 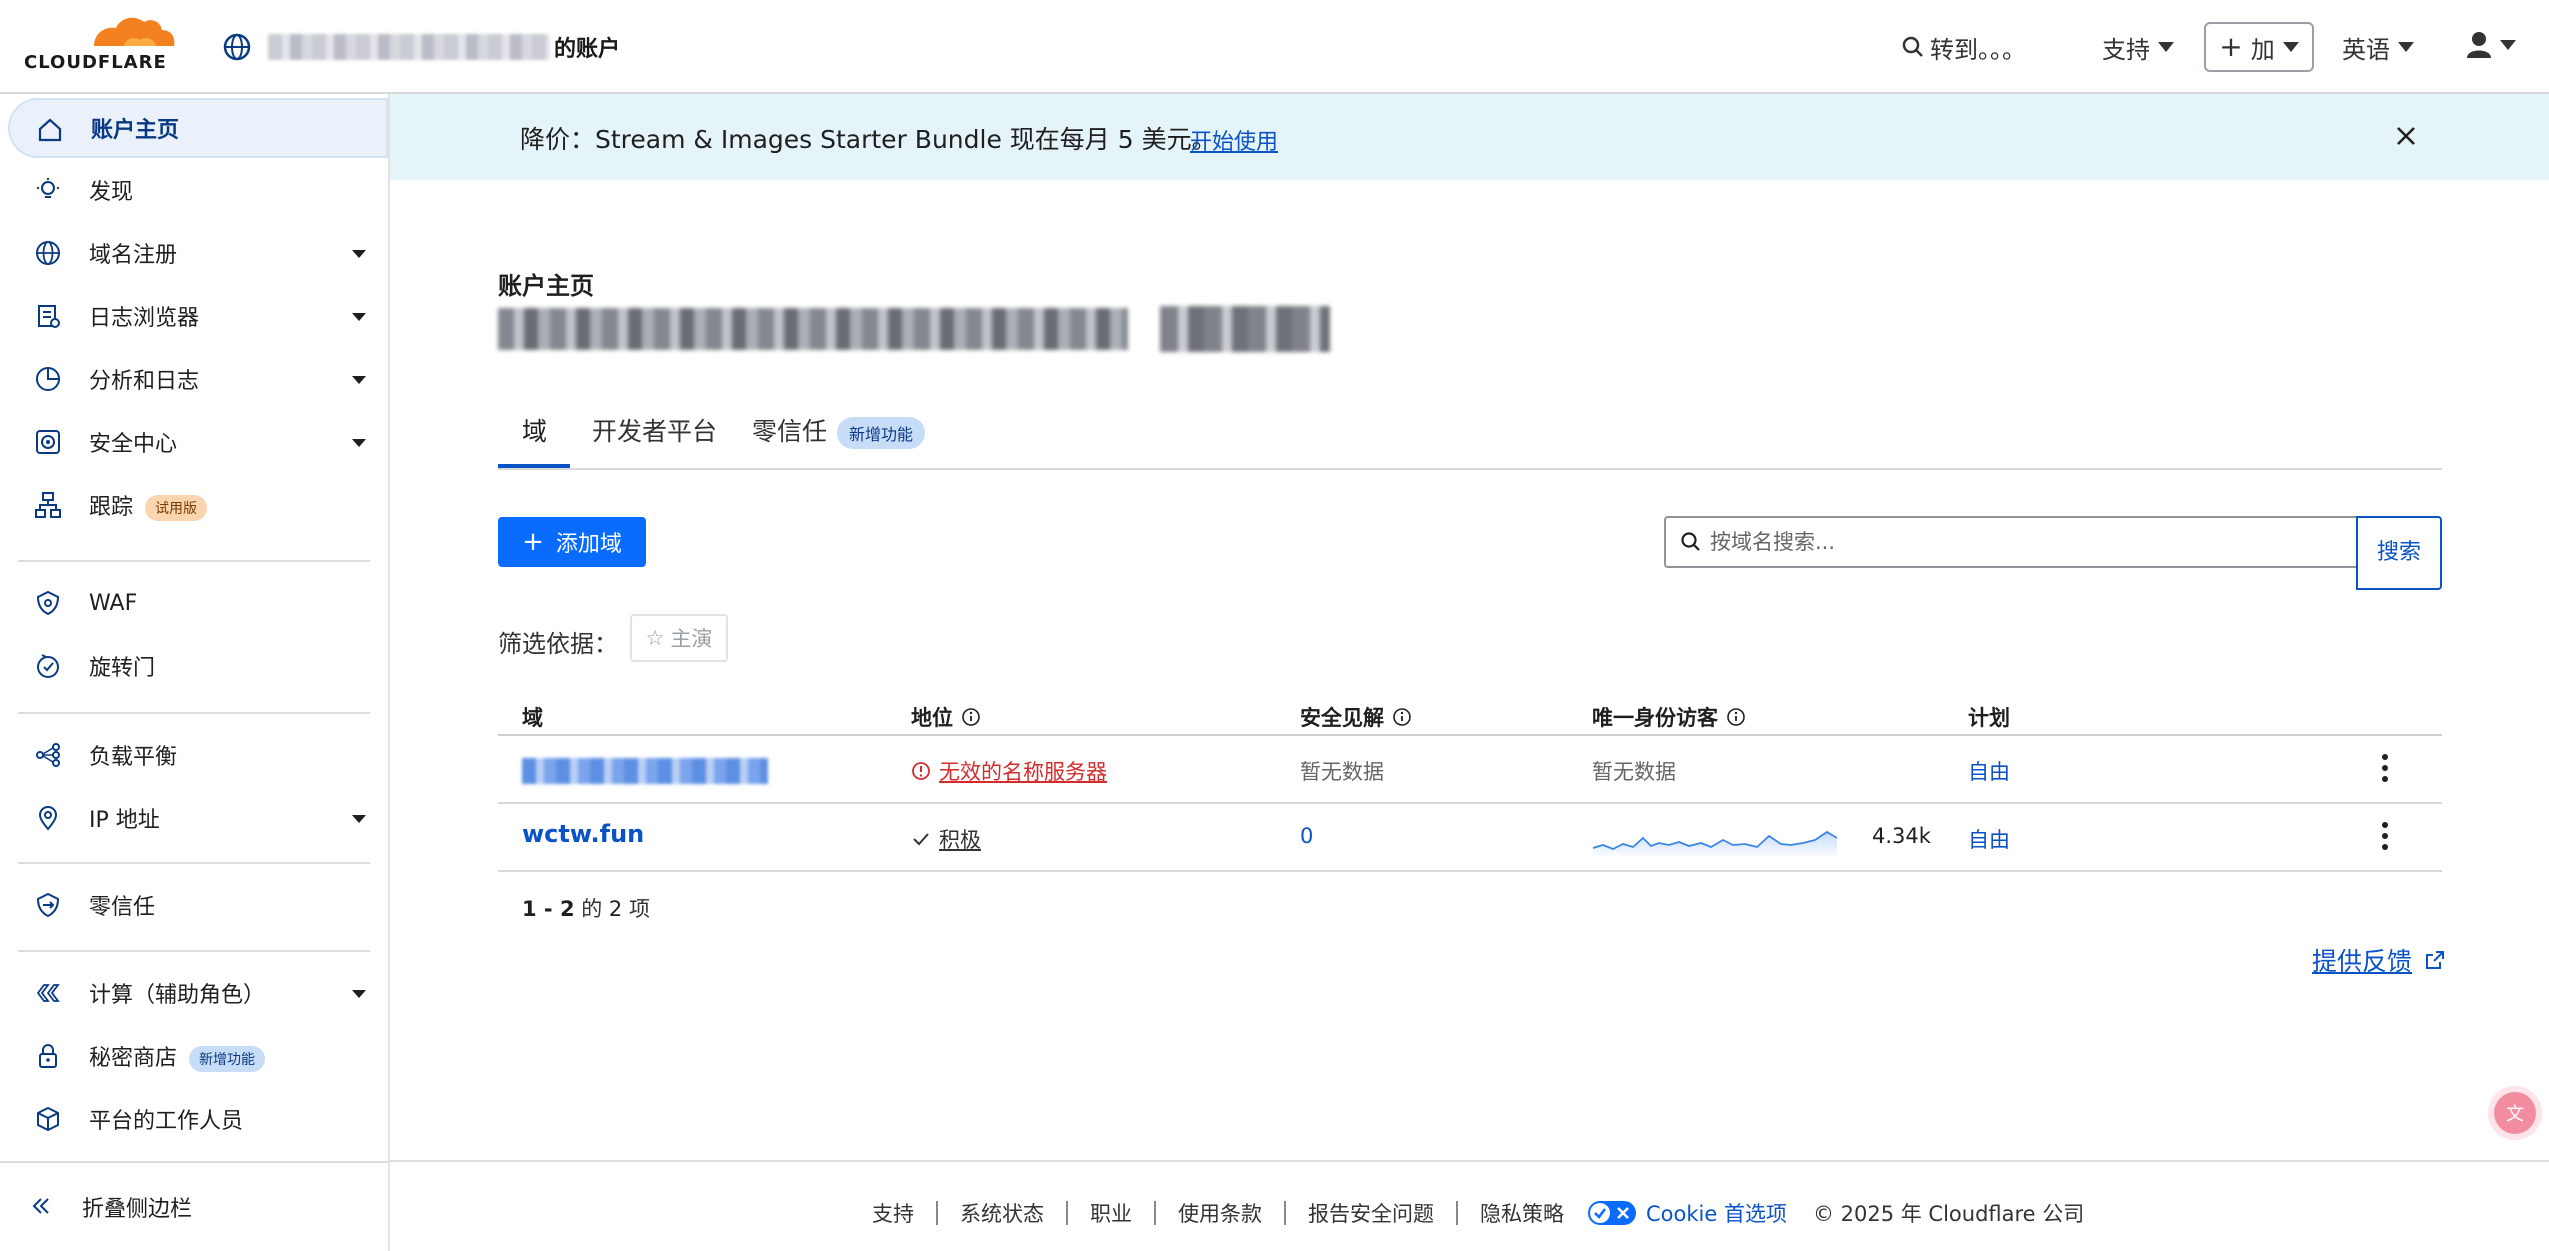 What do you see at coordinates (133, 757) in the screenshot?
I see `sidebar-item-label: 负载平衡` at bounding box center [133, 757].